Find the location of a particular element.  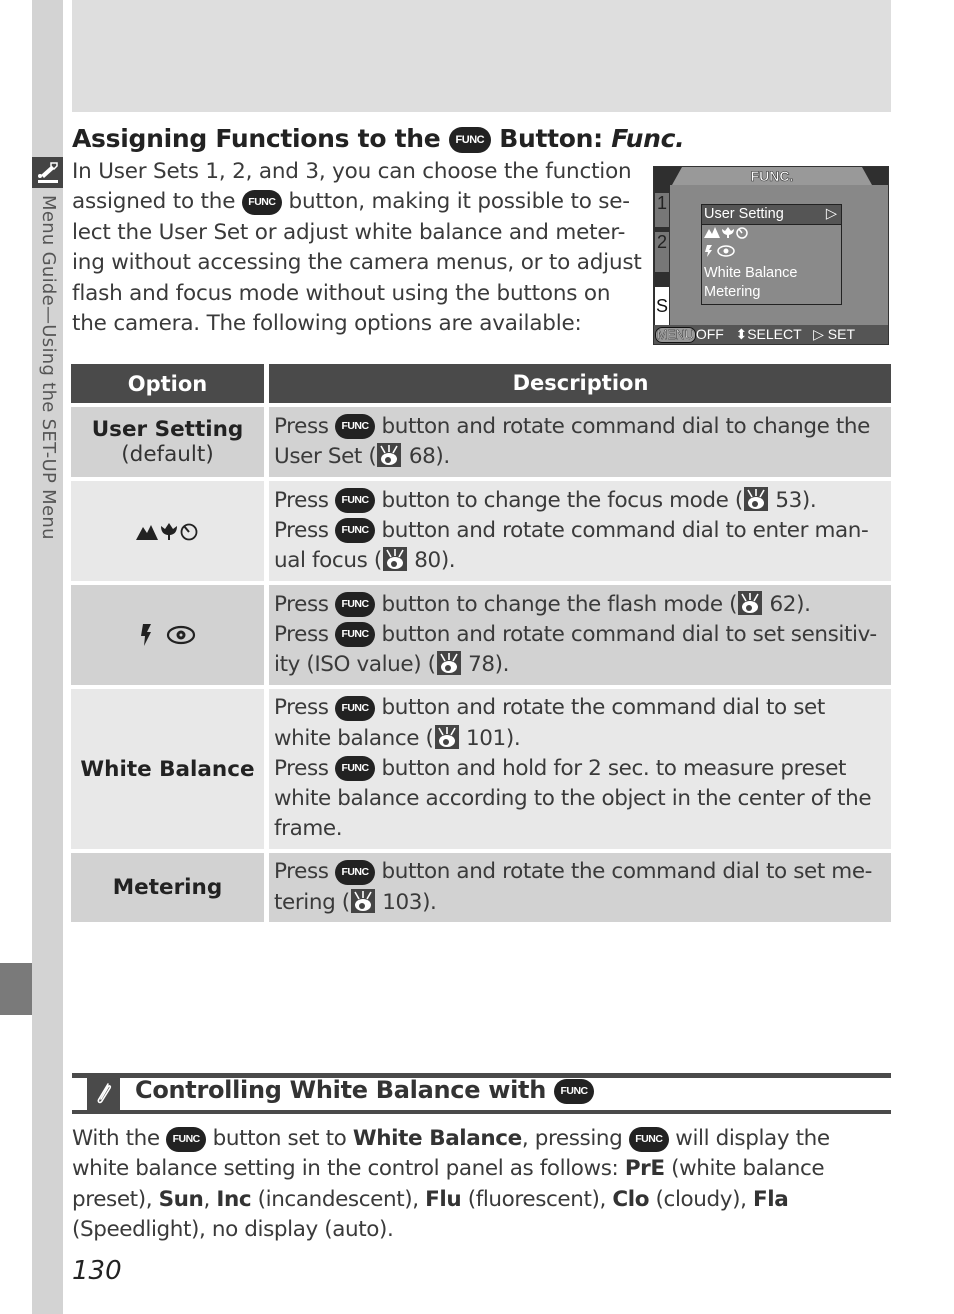

camera-menu-title: FUNC. is located at coordinates (772, 176).